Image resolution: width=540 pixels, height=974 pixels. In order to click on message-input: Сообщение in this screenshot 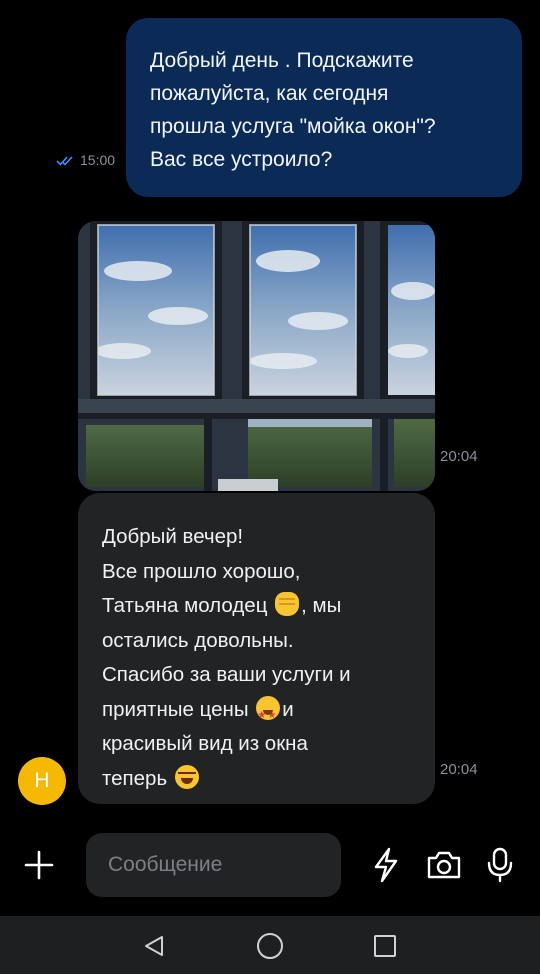, I will do `click(213, 865)`.